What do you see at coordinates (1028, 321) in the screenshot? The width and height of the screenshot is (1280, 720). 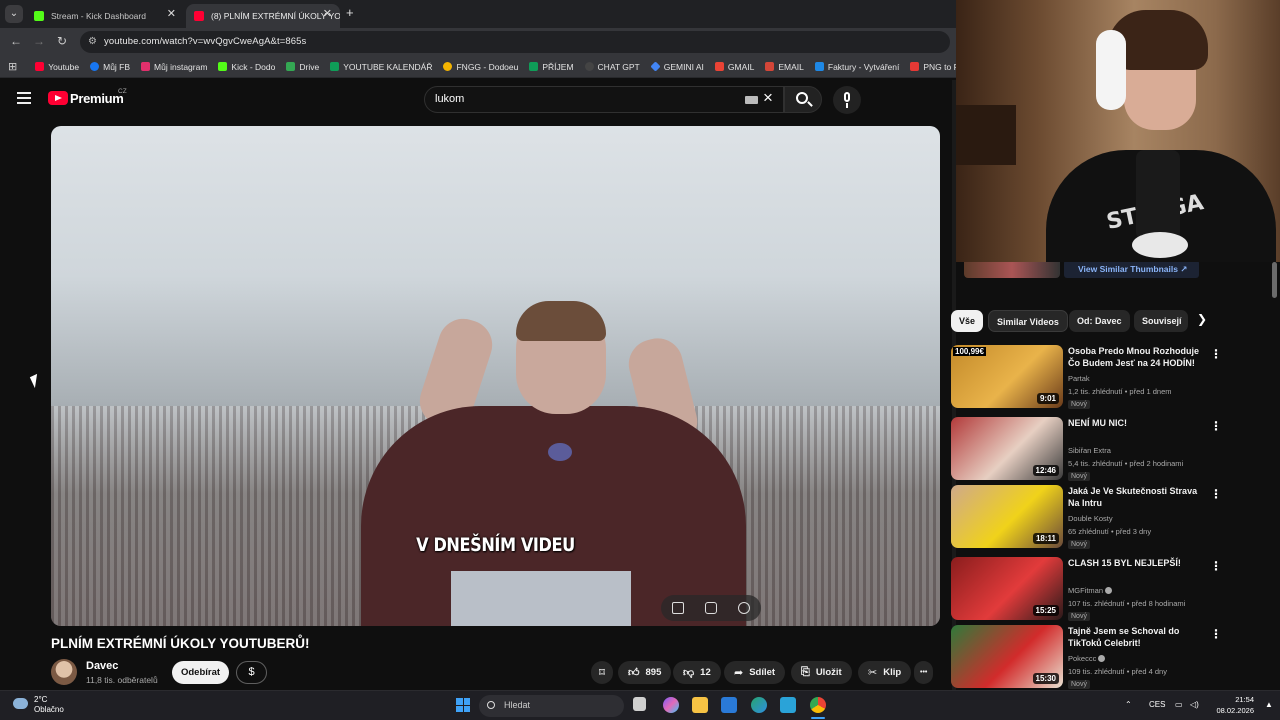 I see `chip-similar-videos: Similar Videos` at bounding box center [1028, 321].